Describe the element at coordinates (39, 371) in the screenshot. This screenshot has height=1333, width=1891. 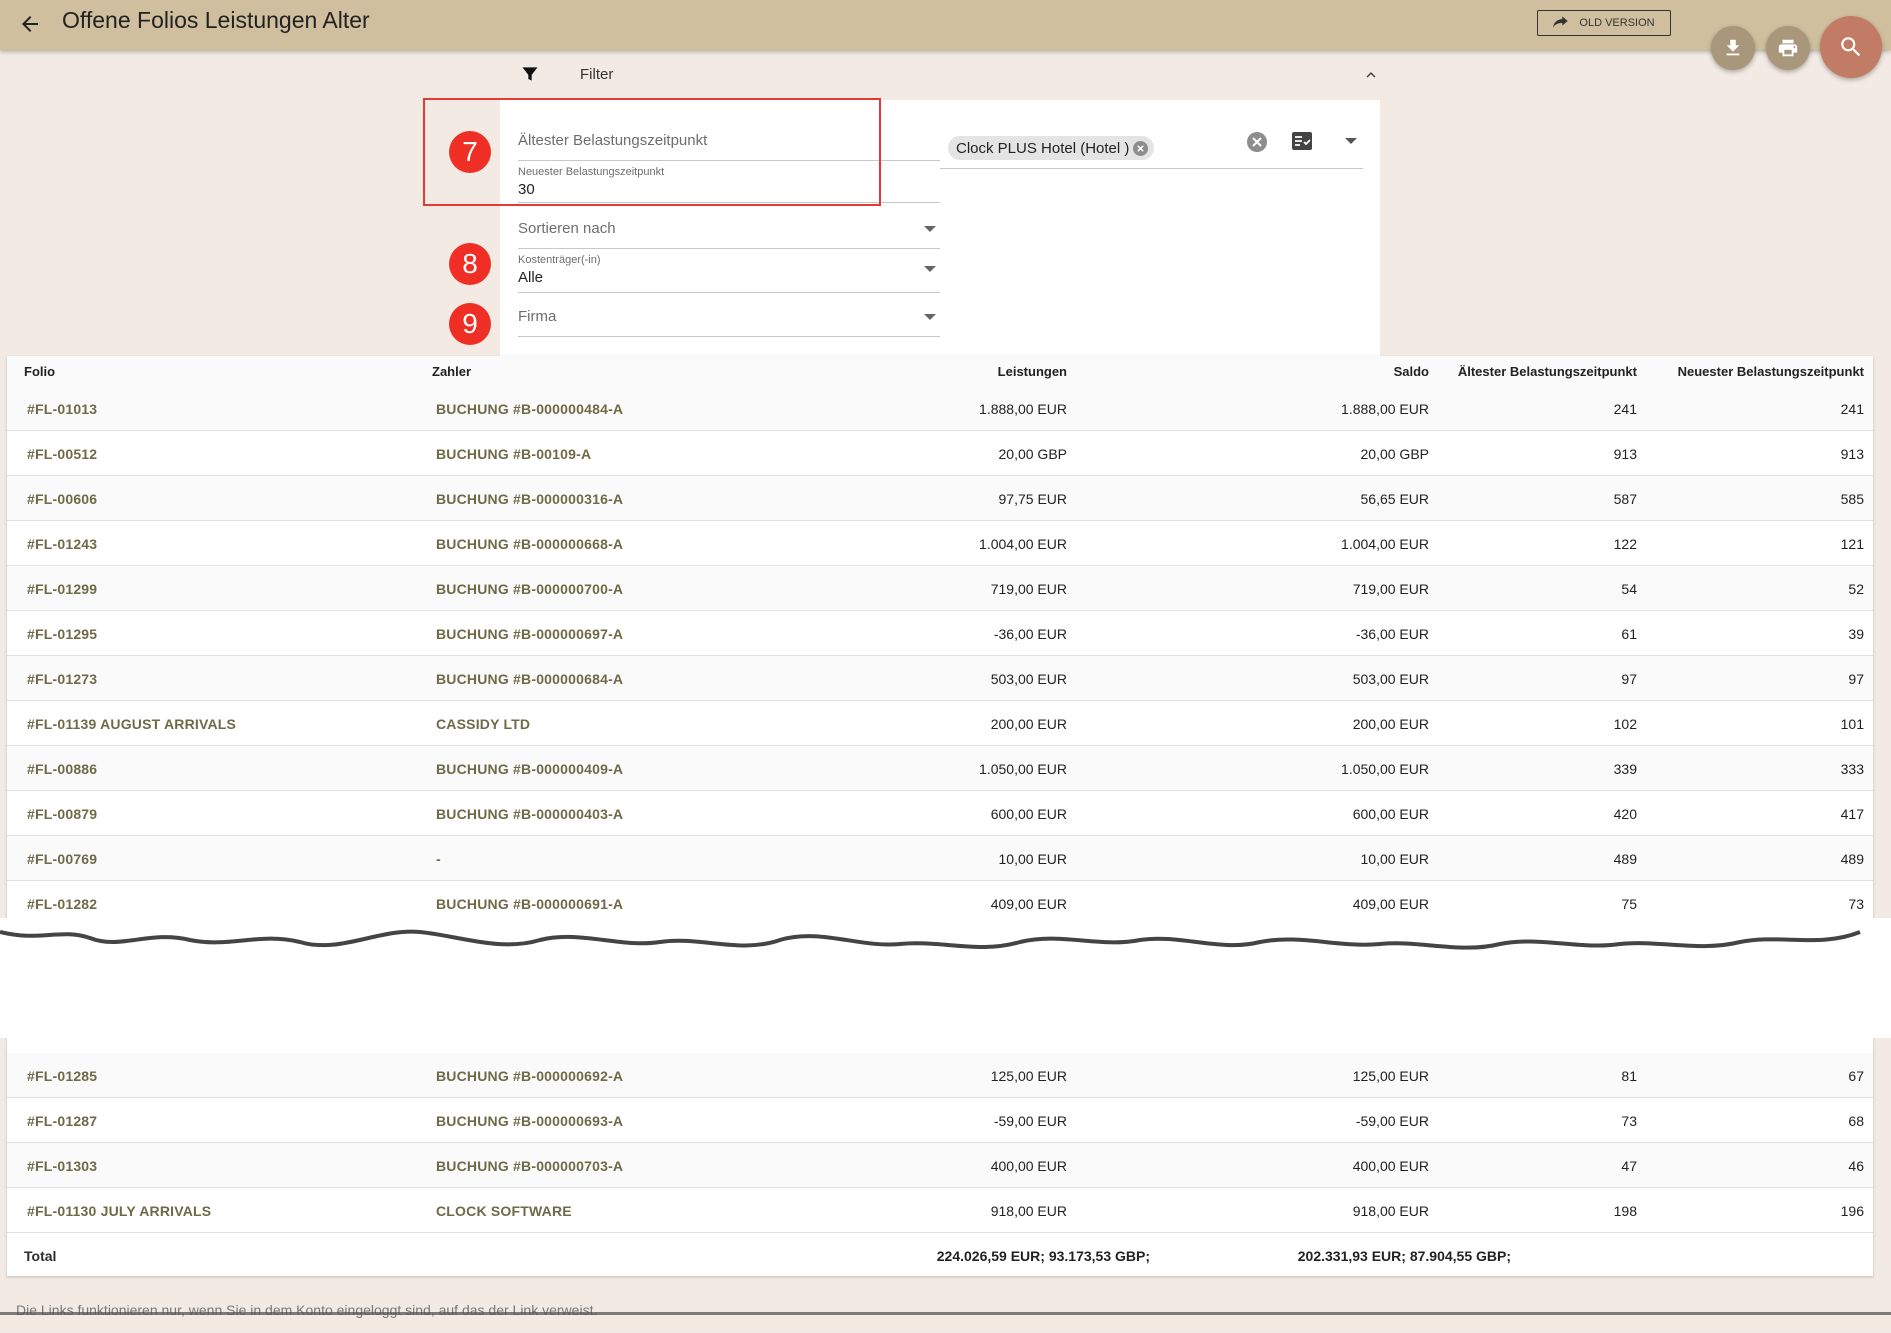
I see `column-header-folio: Folio` at that location.